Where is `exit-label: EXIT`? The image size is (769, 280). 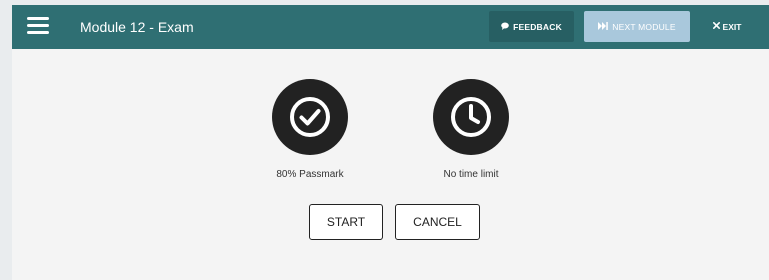
exit-label: EXIT is located at coordinates (732, 26).